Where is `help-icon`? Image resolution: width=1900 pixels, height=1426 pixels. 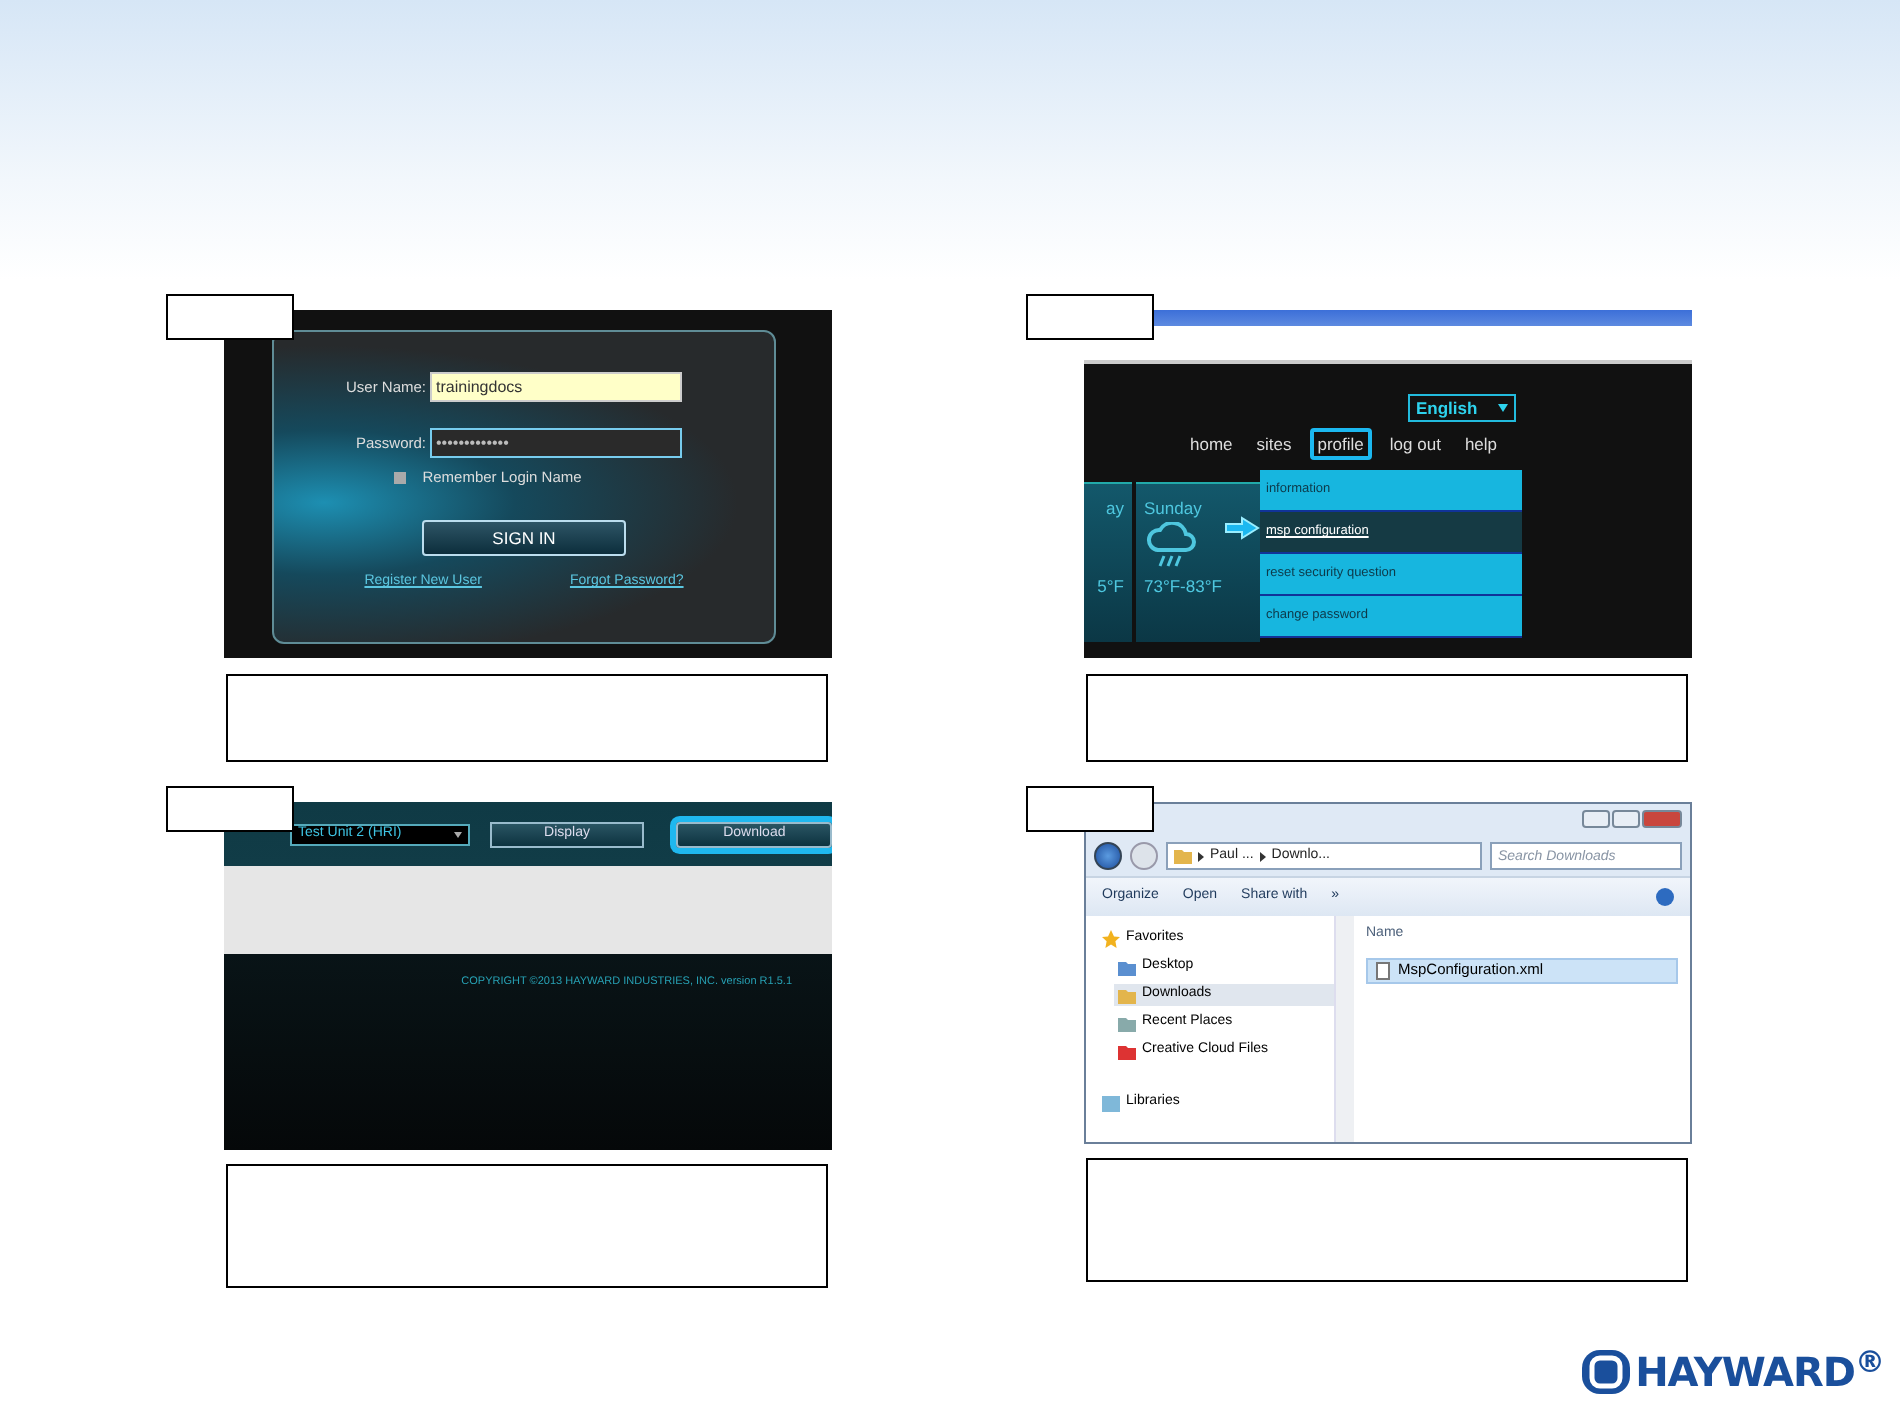 help-icon is located at coordinates (1665, 897).